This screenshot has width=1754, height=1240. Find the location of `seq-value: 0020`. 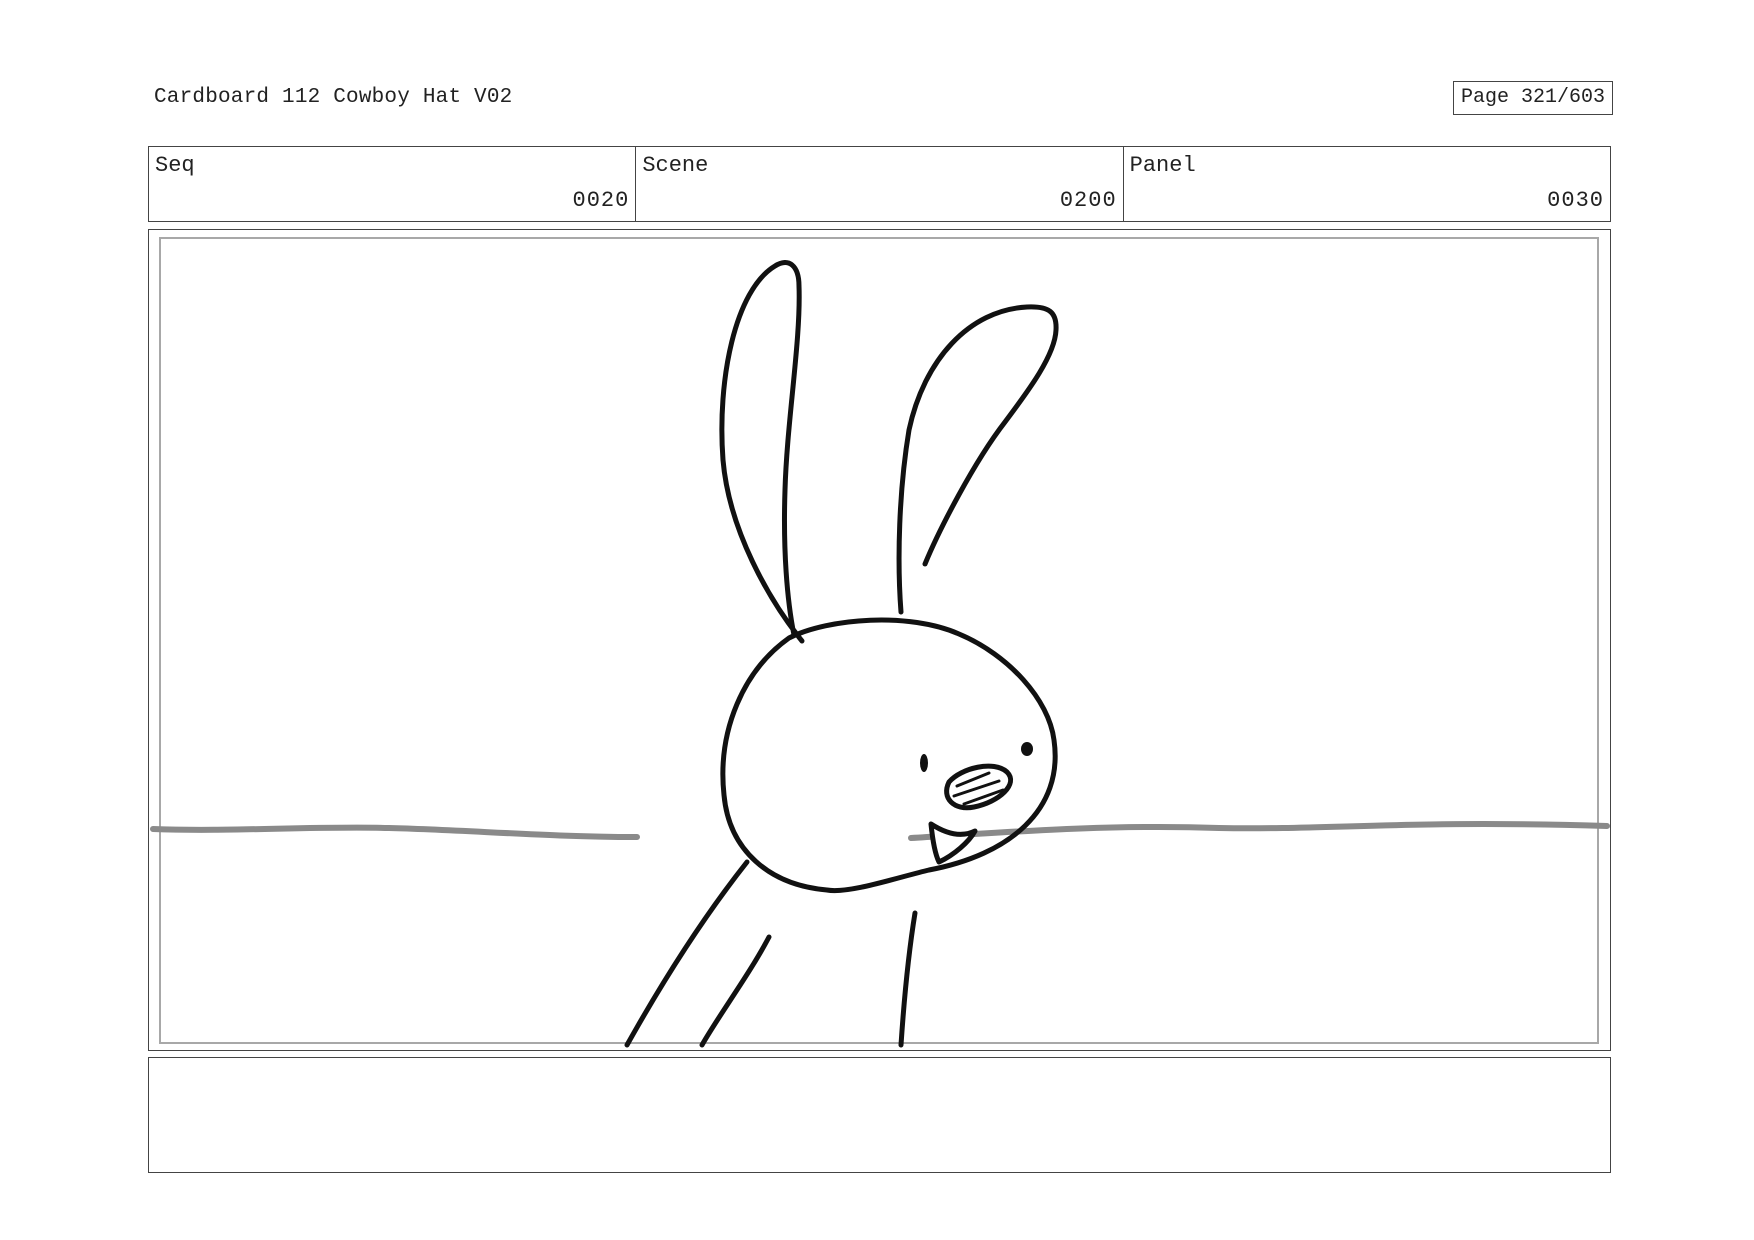

seq-value: 0020 is located at coordinates (601, 200).